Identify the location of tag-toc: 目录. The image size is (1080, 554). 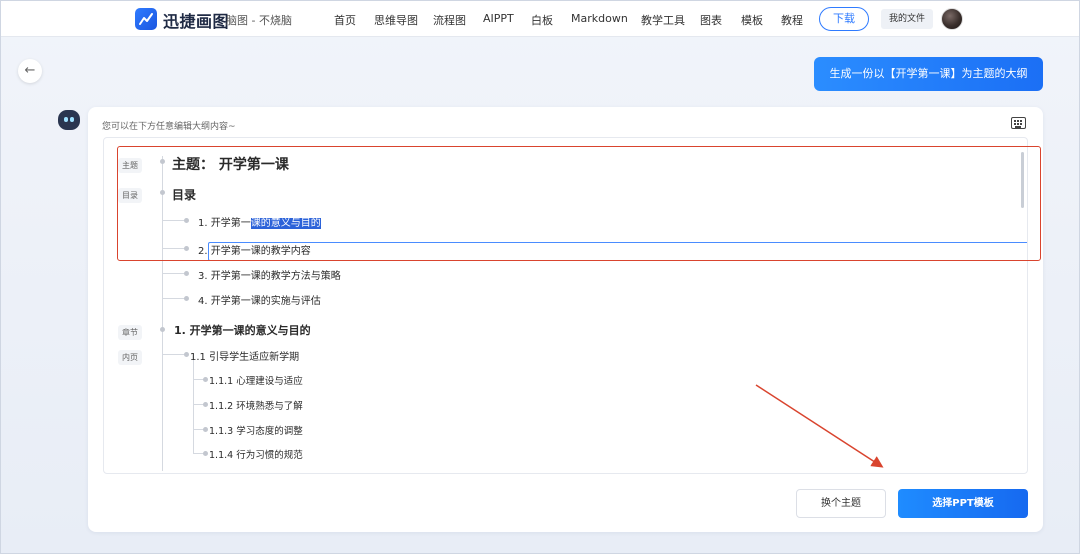
(130, 195).